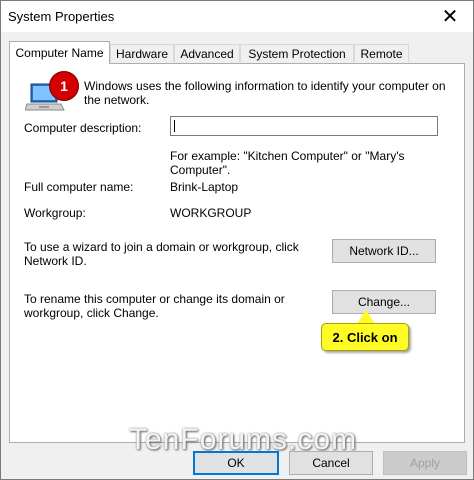  Describe the element at coordinates (64, 86) in the screenshot. I see `step-1-badge: 1` at that location.